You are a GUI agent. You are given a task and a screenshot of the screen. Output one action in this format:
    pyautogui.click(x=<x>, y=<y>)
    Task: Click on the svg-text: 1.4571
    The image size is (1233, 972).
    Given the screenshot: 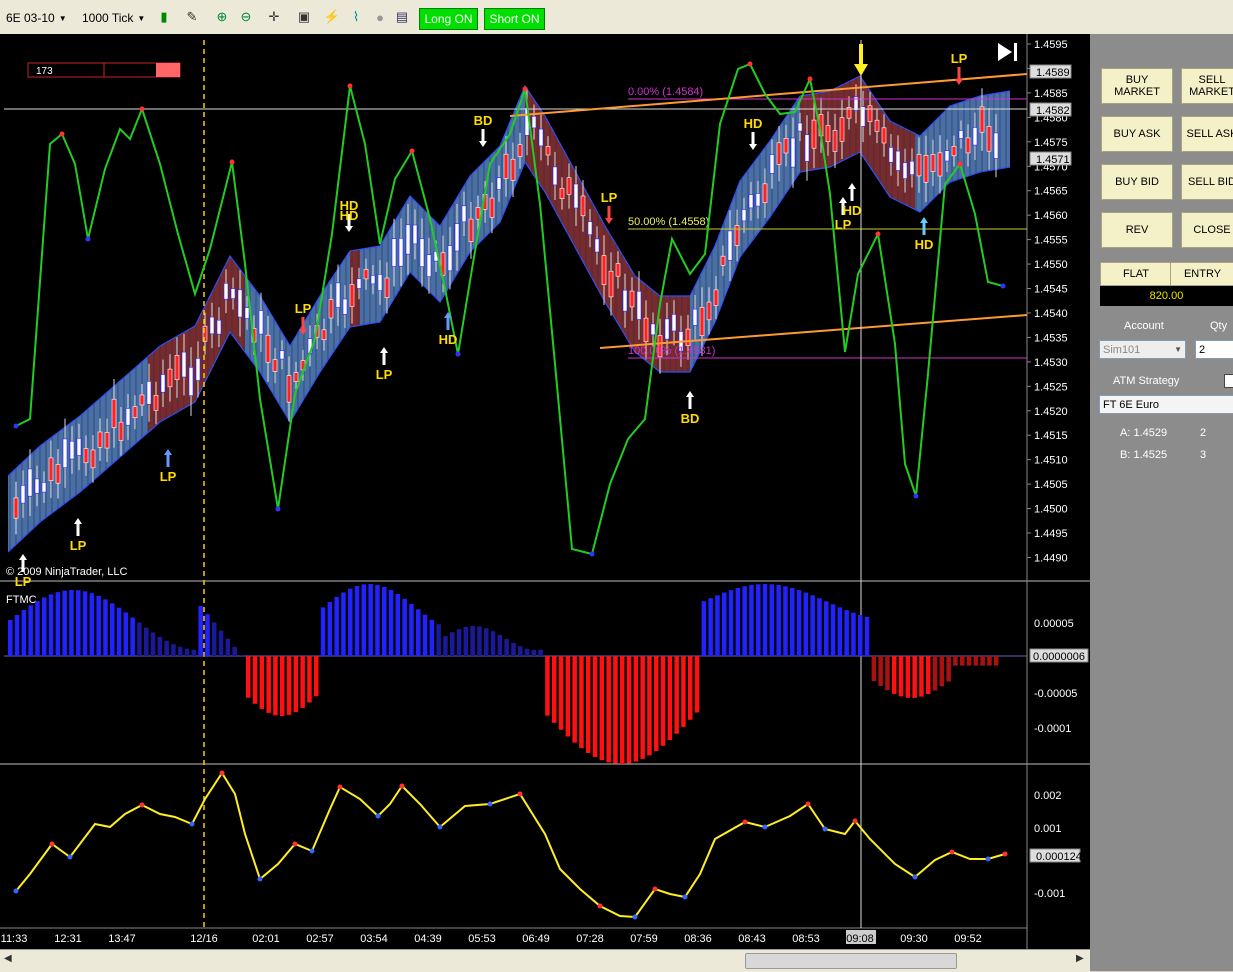 What is the action you would take?
    pyautogui.click(x=1053, y=160)
    